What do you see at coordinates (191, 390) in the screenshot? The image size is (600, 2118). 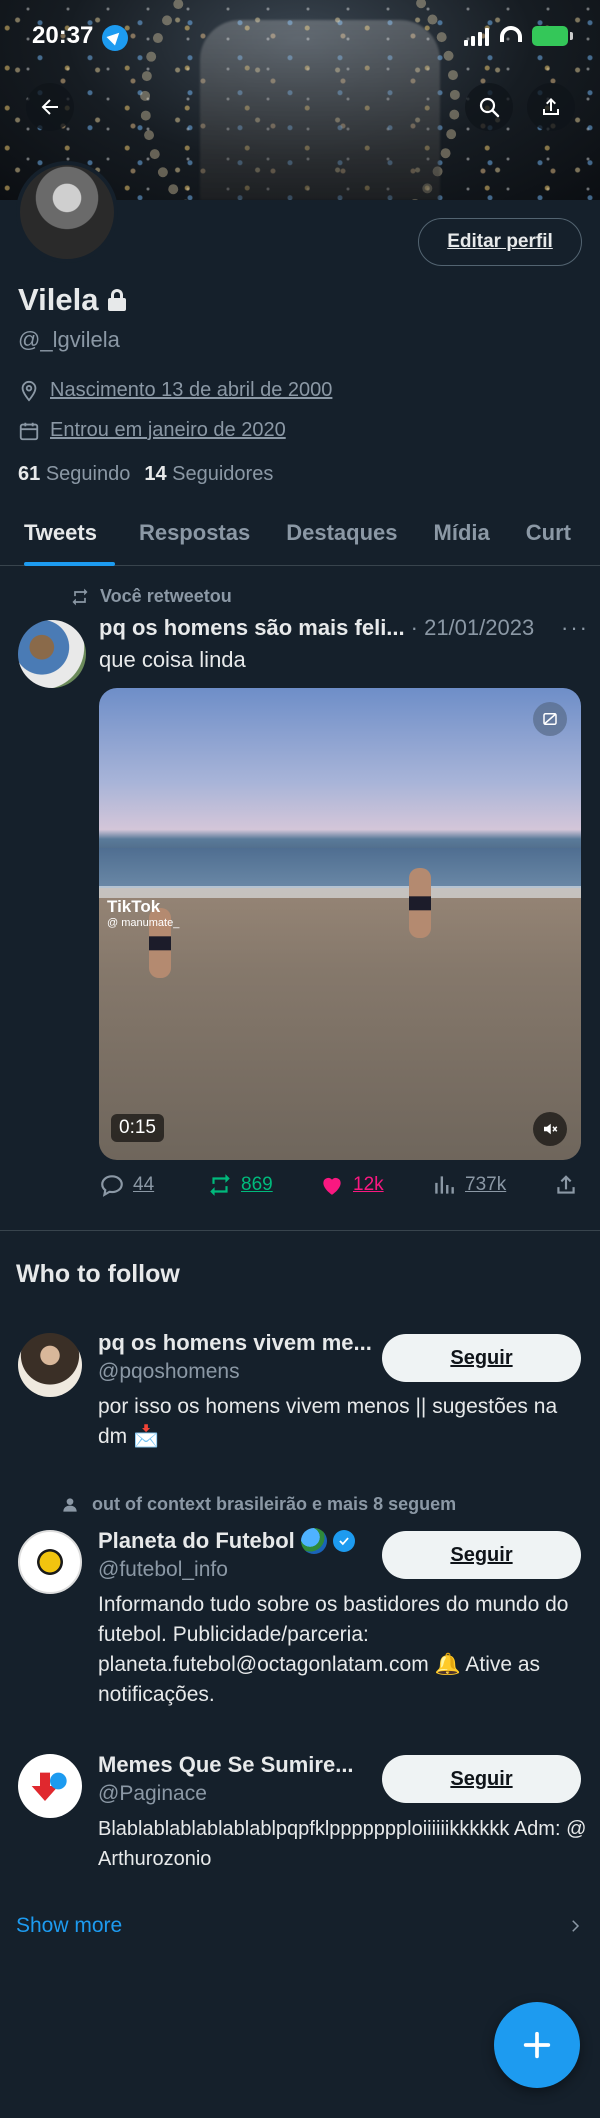 I see `birth-date-link: Nascimento 13 de abril de 2000` at bounding box center [191, 390].